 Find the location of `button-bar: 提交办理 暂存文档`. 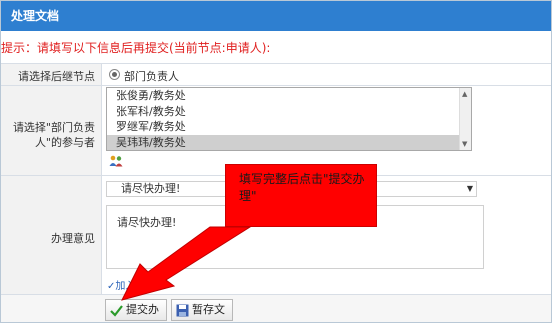

button-bar: 提交办理 暂存文档 is located at coordinates (276, 308).